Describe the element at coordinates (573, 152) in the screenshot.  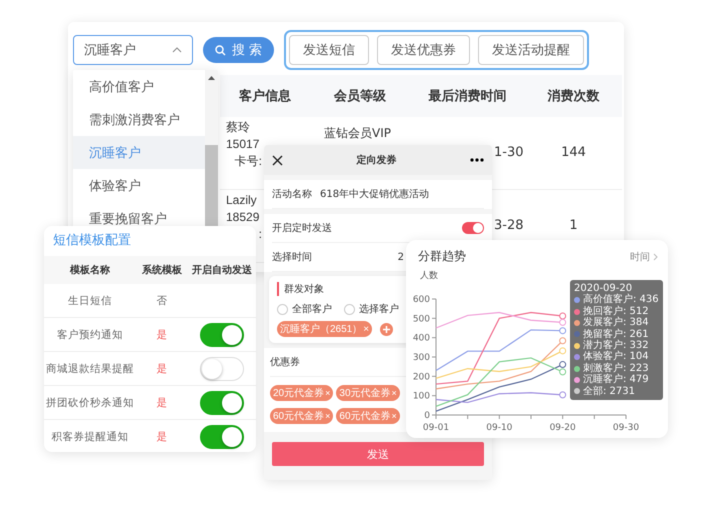
I see `table-cell-text: 144` at that location.